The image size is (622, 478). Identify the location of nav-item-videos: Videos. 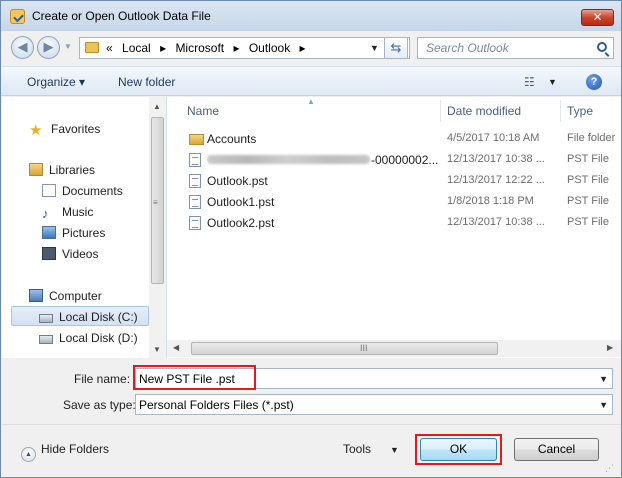
(70, 256).